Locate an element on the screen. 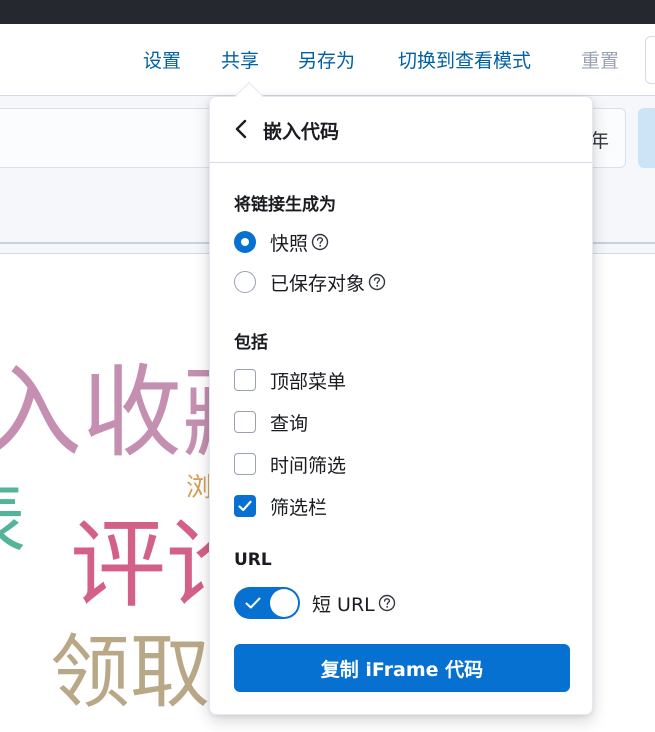  switch-knob is located at coordinates (284, 603).